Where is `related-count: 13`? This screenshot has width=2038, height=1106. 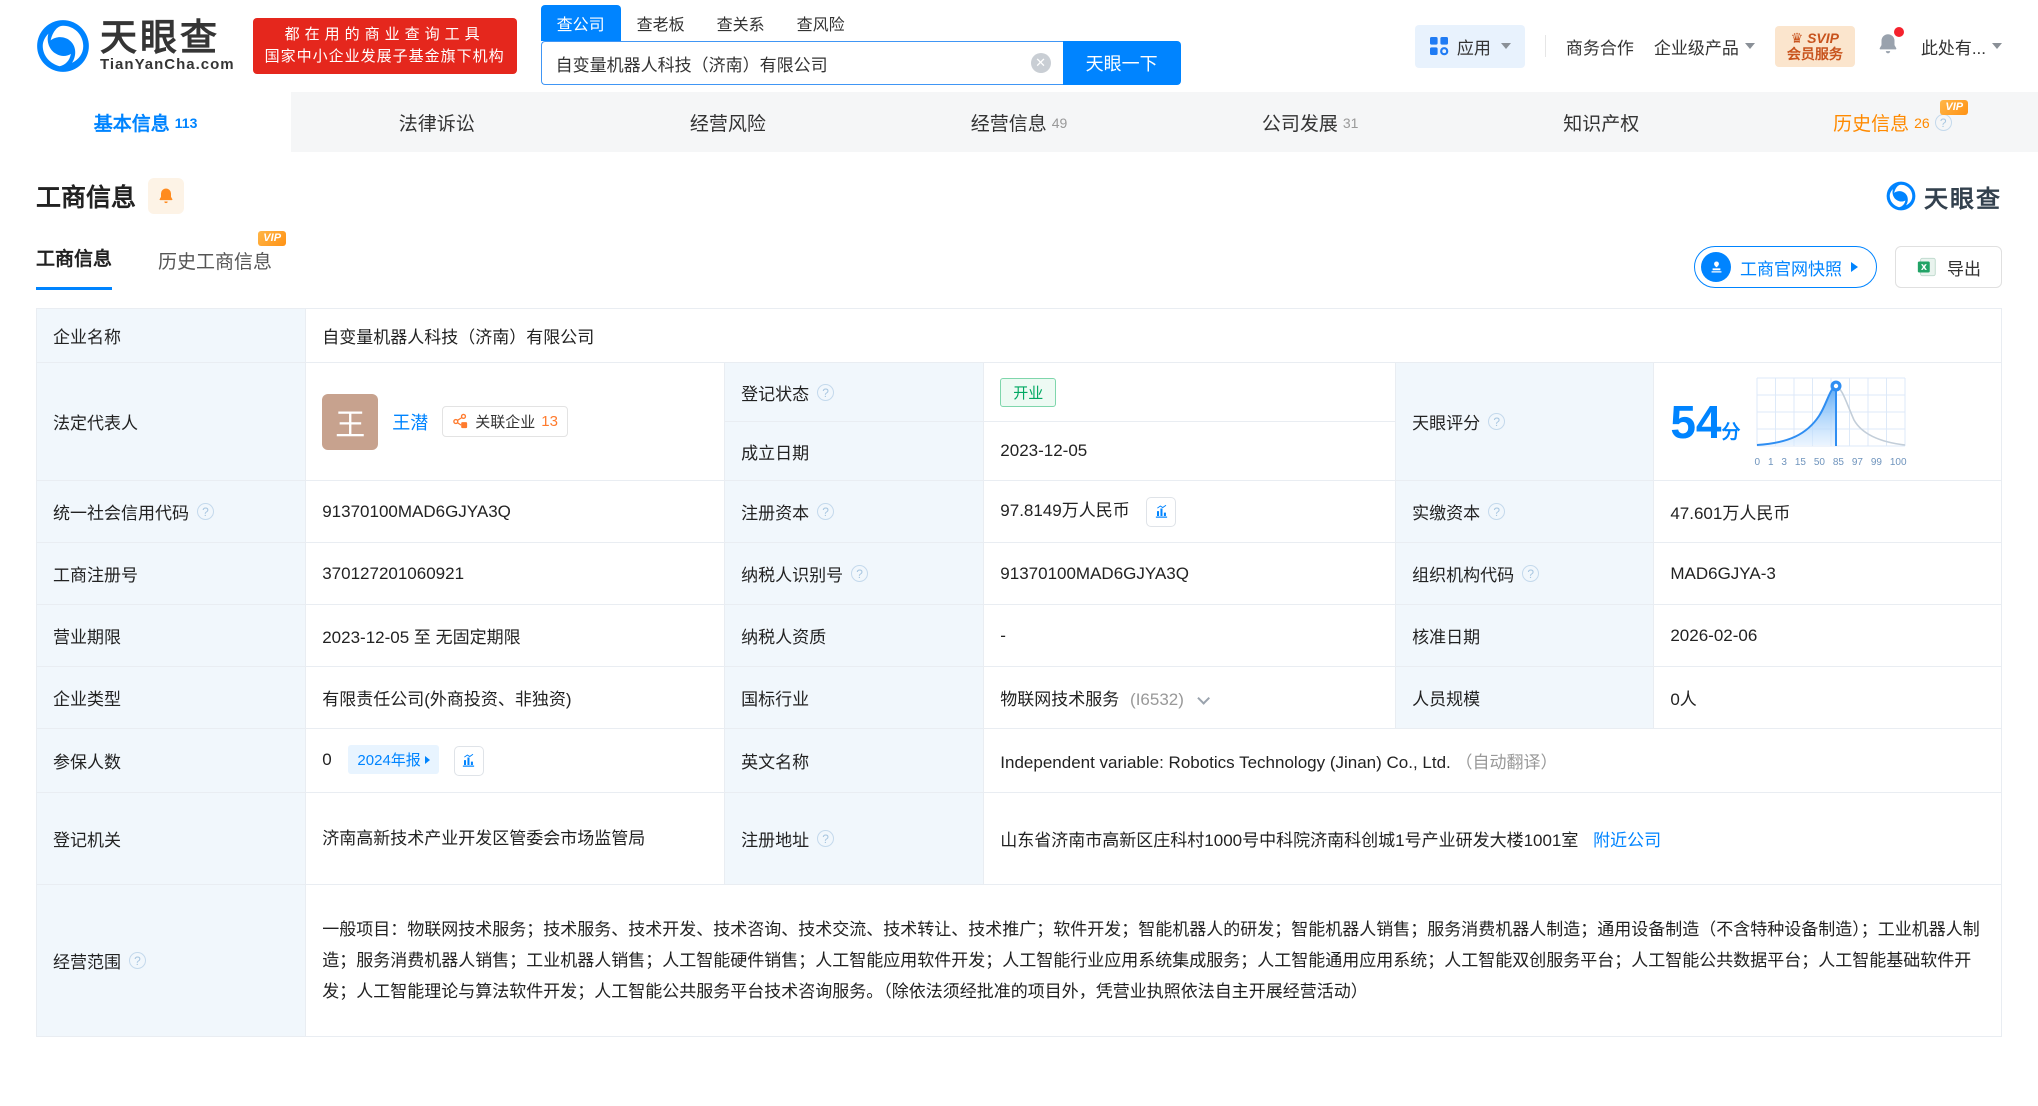 related-count: 13 is located at coordinates (549, 421).